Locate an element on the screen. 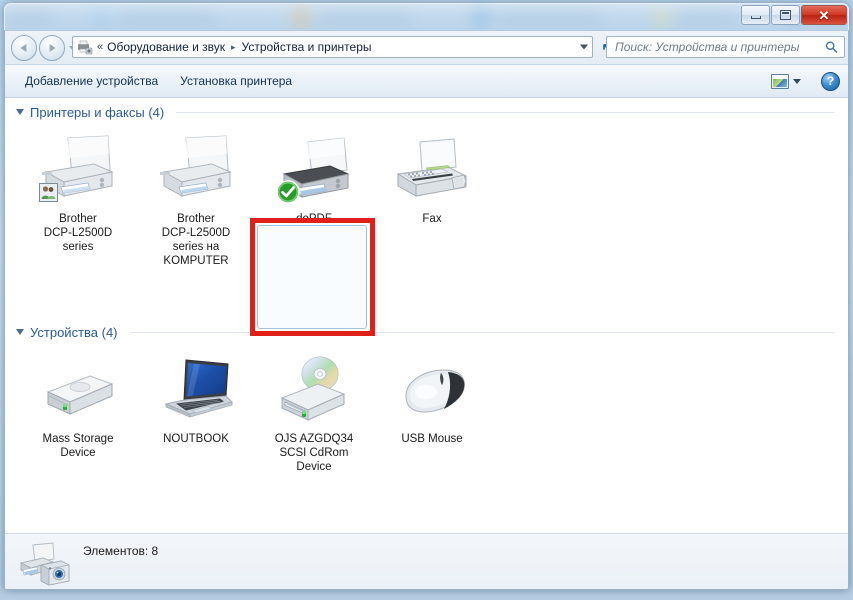 The width and height of the screenshot is (853, 600). device-label: Brother DCP-L2500D series на KOMPUTER is located at coordinates (196, 240).